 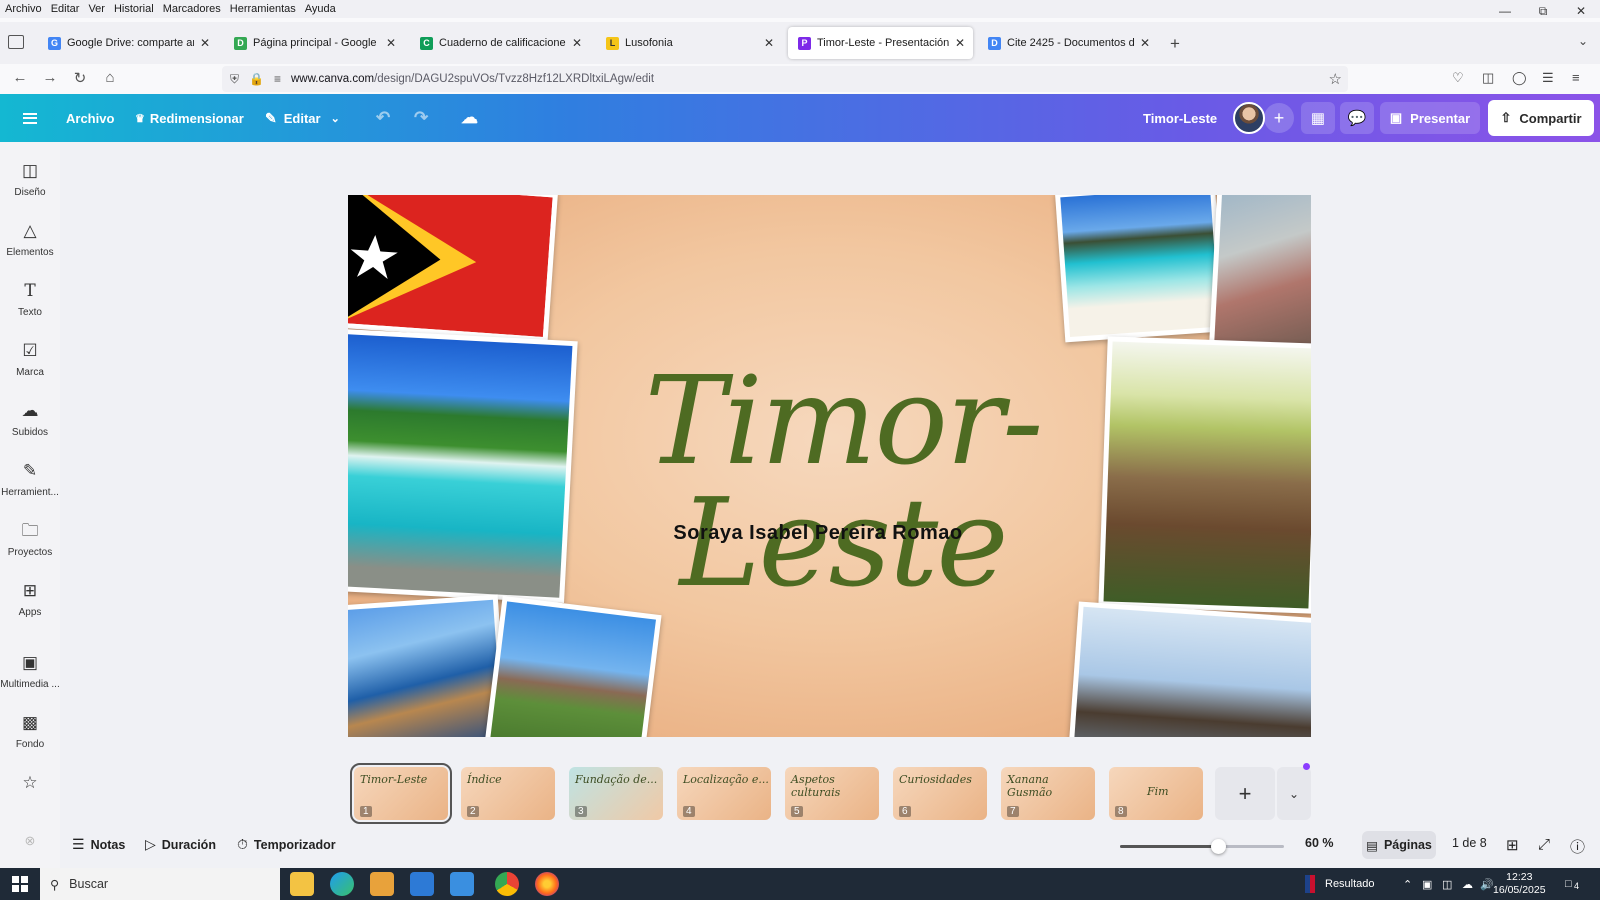 What do you see at coordinates (192, 9) in the screenshot?
I see `menu-marcadores: Marcadores` at bounding box center [192, 9].